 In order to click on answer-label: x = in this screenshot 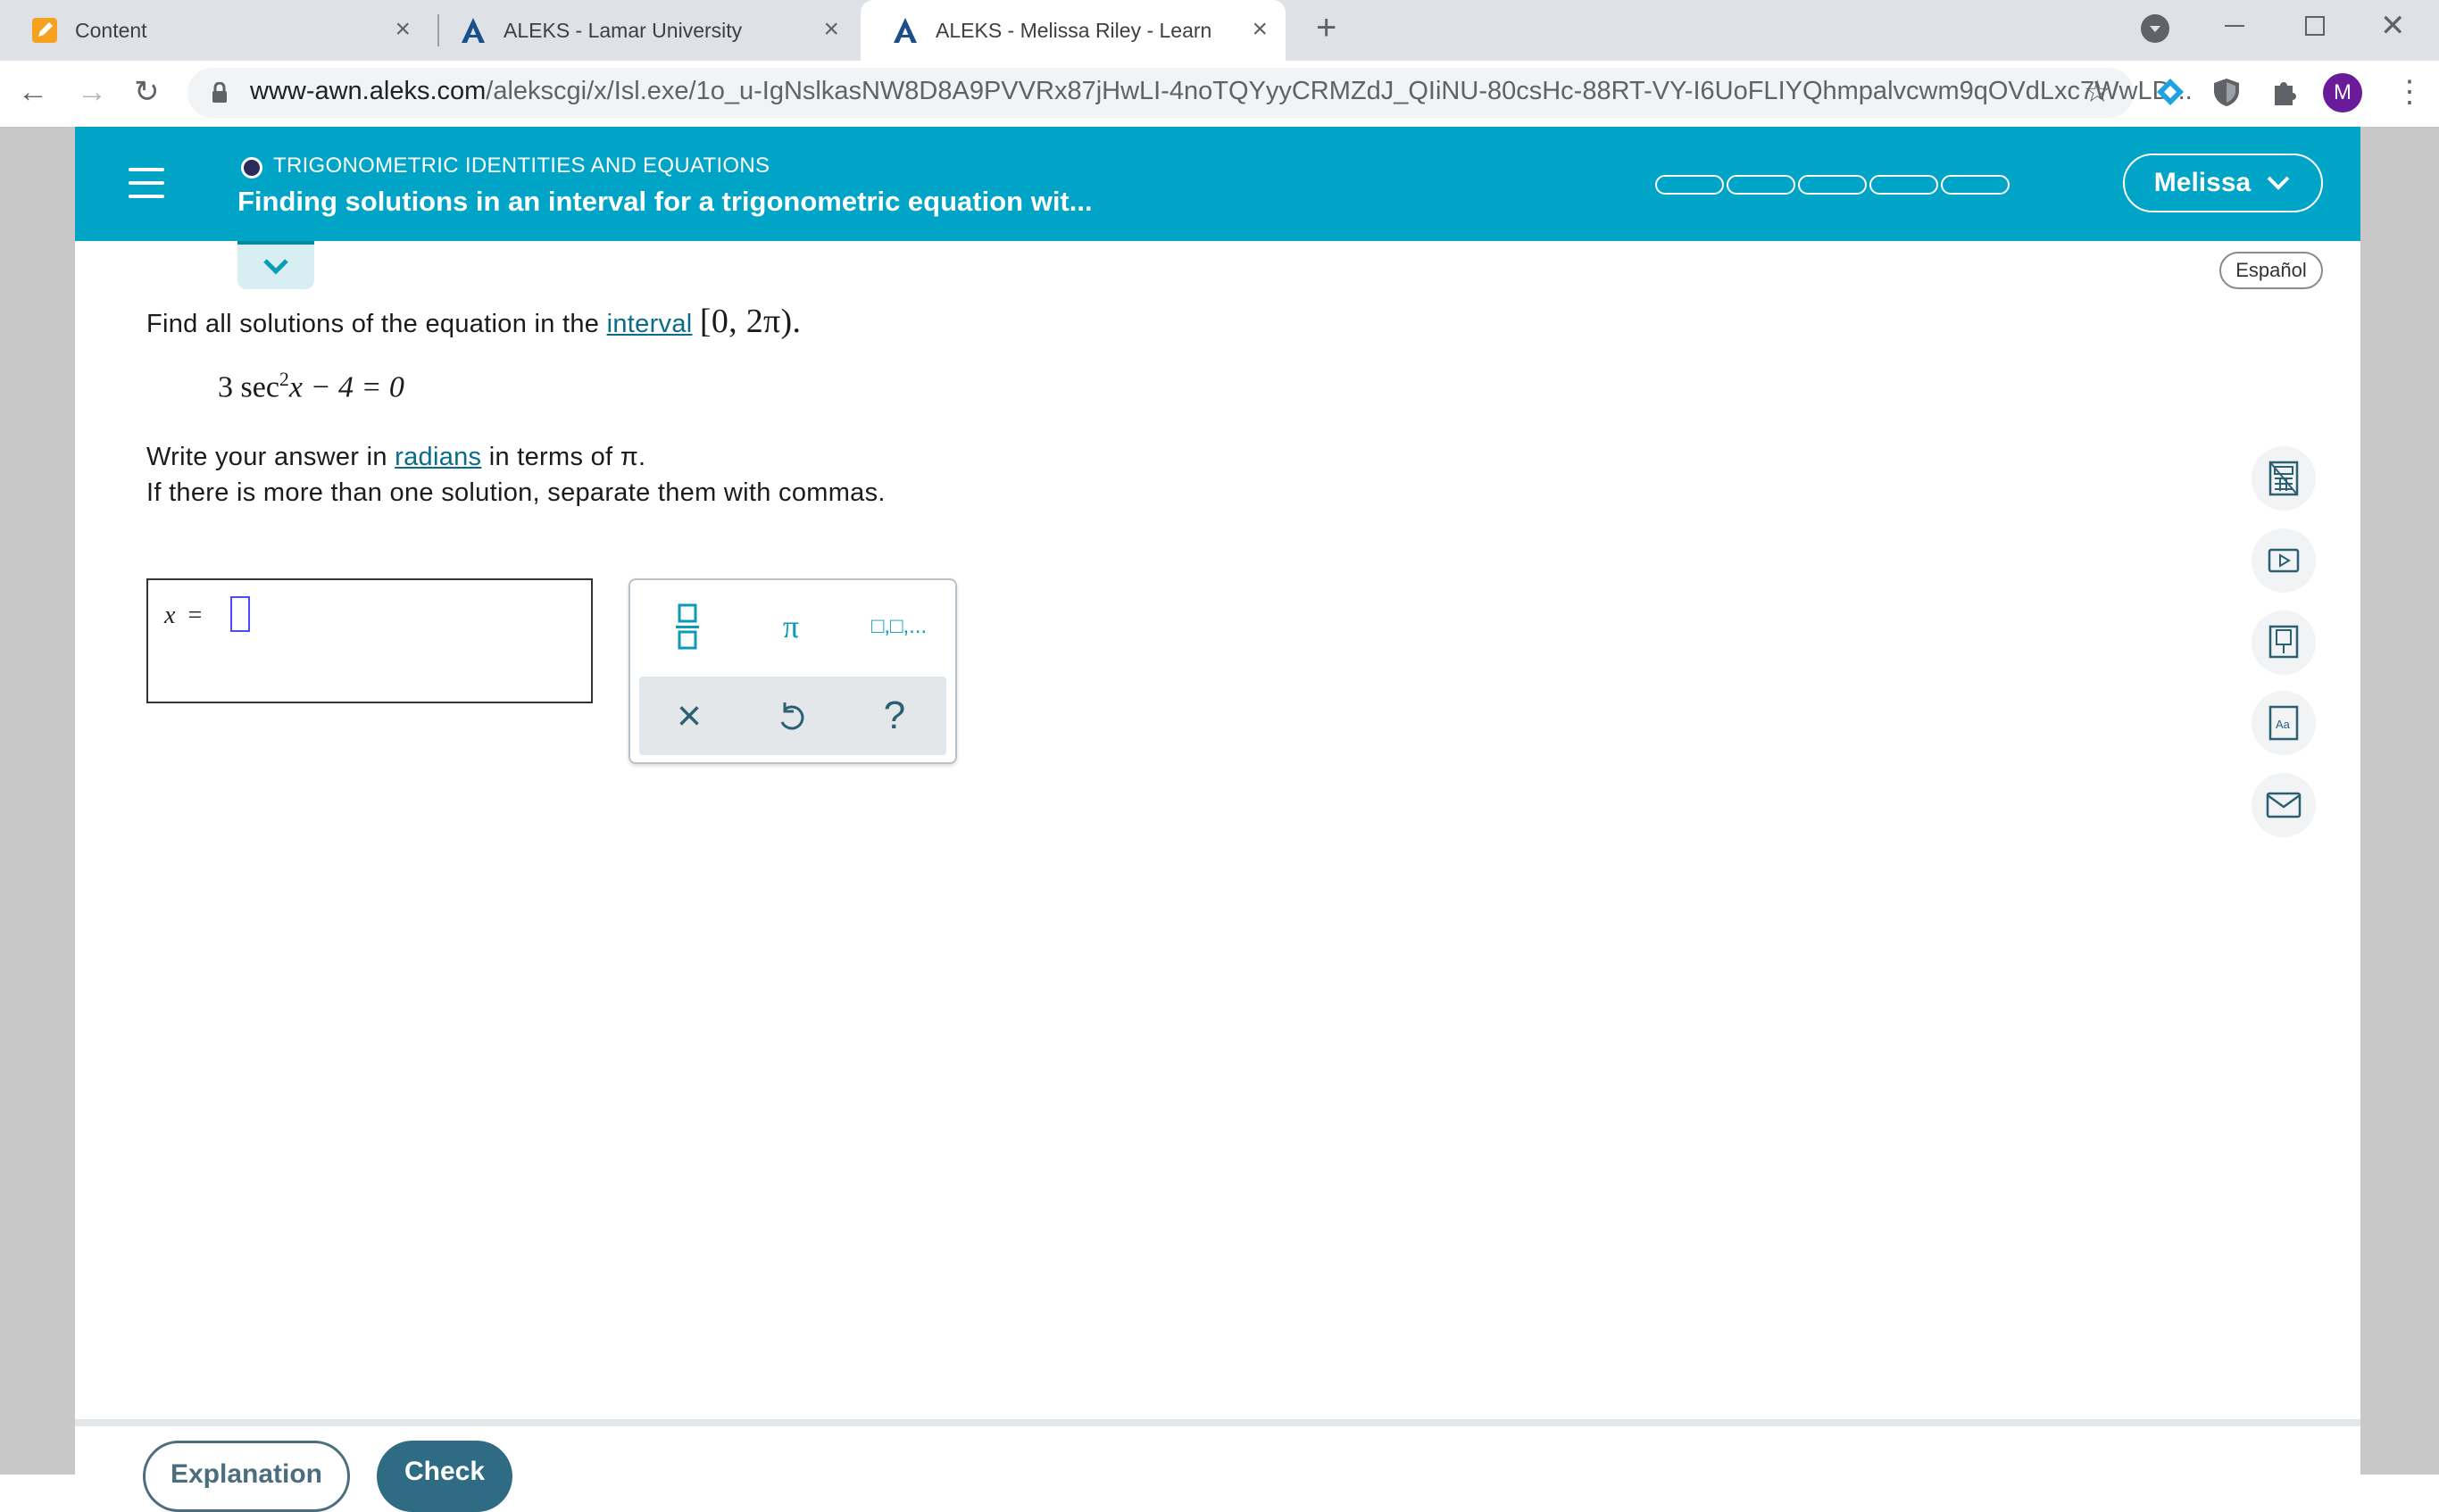, I will do `click(183, 616)`.